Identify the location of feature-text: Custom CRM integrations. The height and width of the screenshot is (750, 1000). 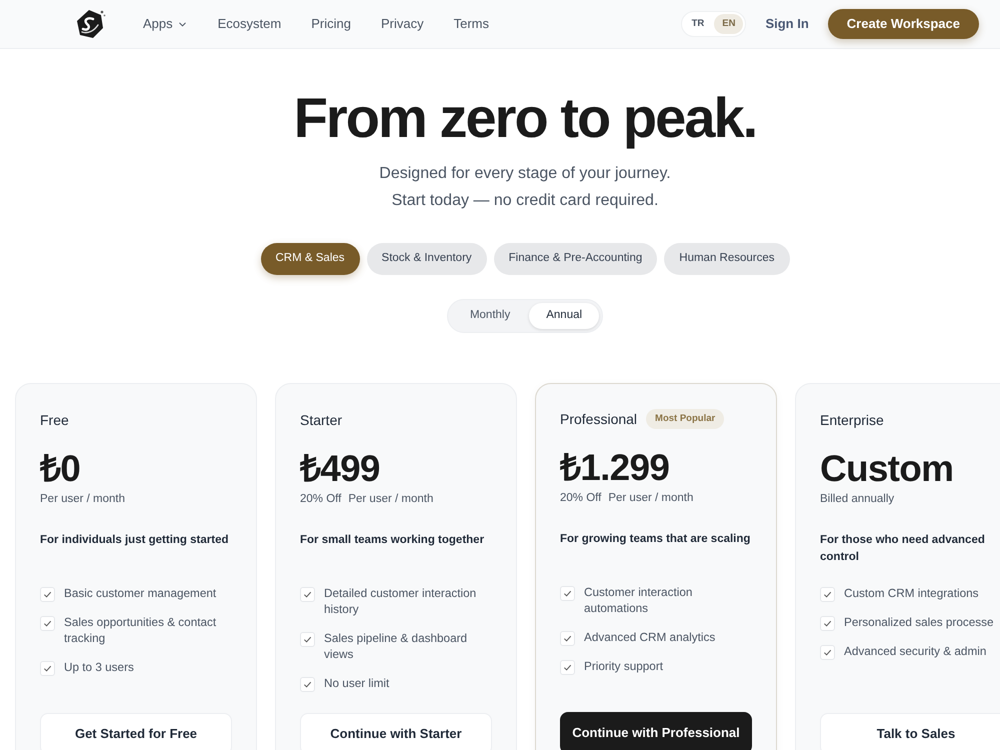
(911, 594).